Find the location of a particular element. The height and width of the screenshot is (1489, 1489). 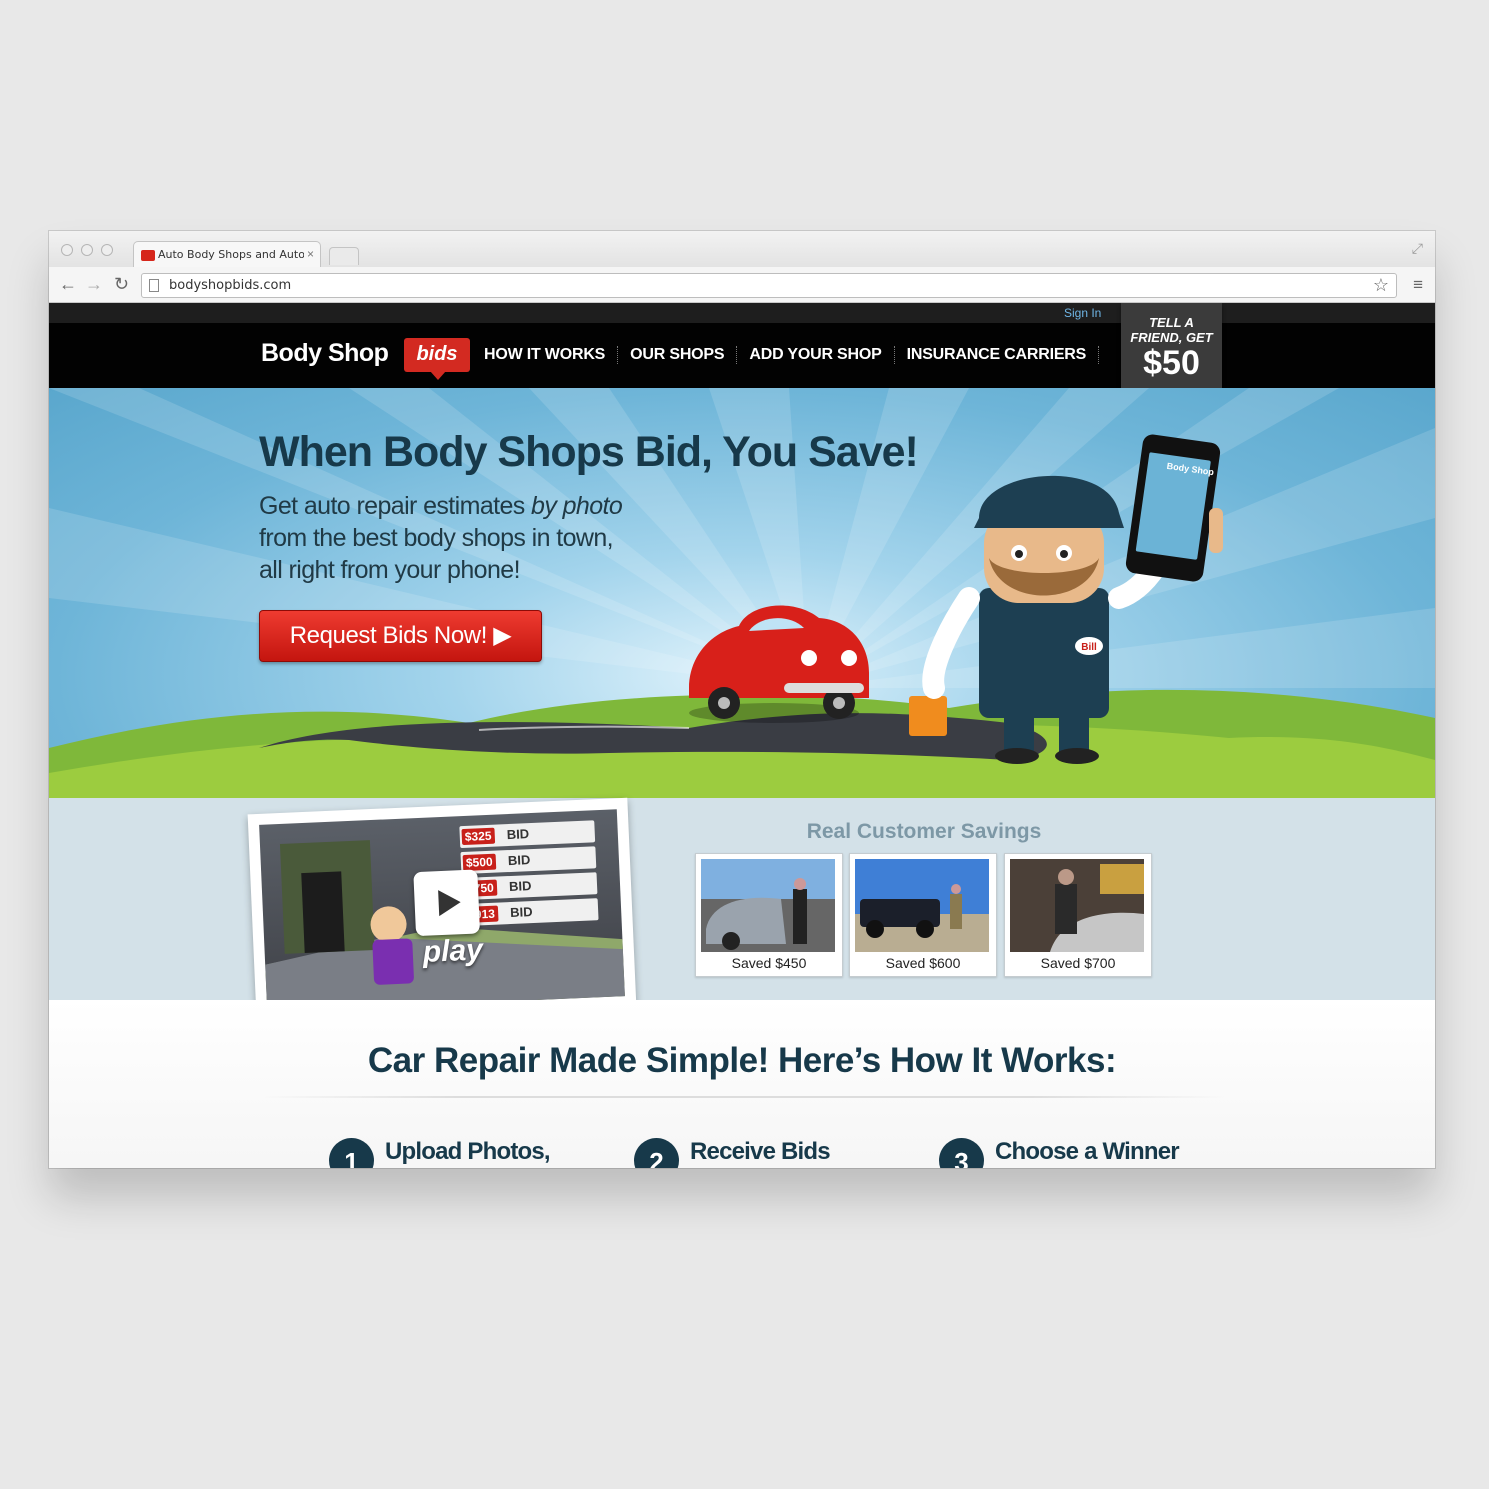

minimize-window-button is located at coordinates (87, 250).